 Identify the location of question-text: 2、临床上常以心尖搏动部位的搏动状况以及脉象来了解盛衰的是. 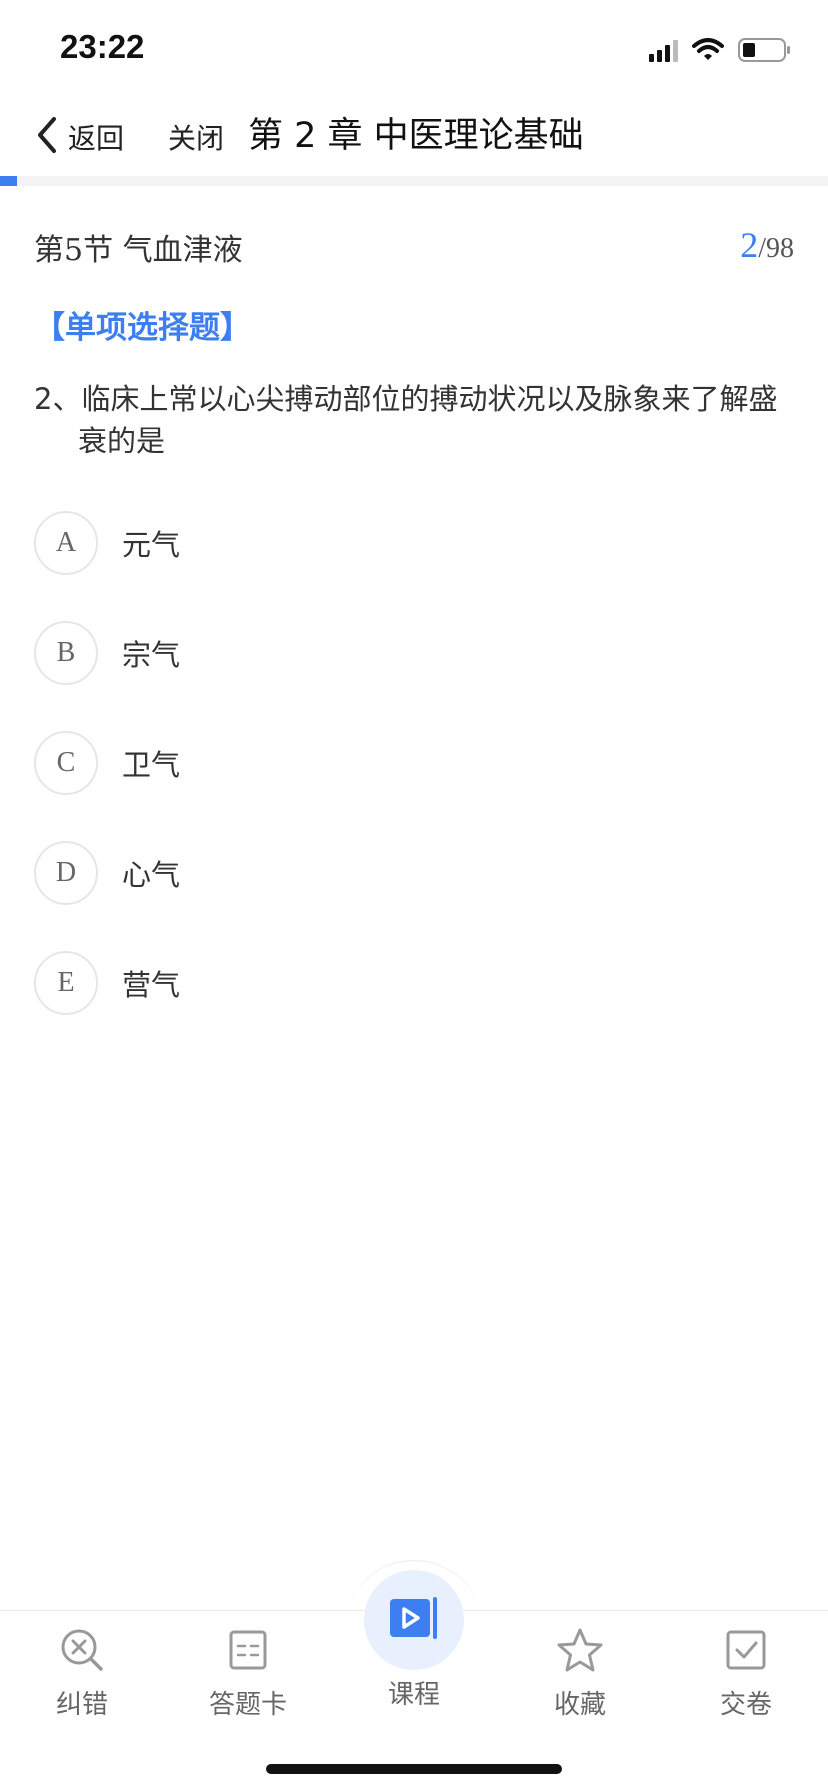
(406, 420).